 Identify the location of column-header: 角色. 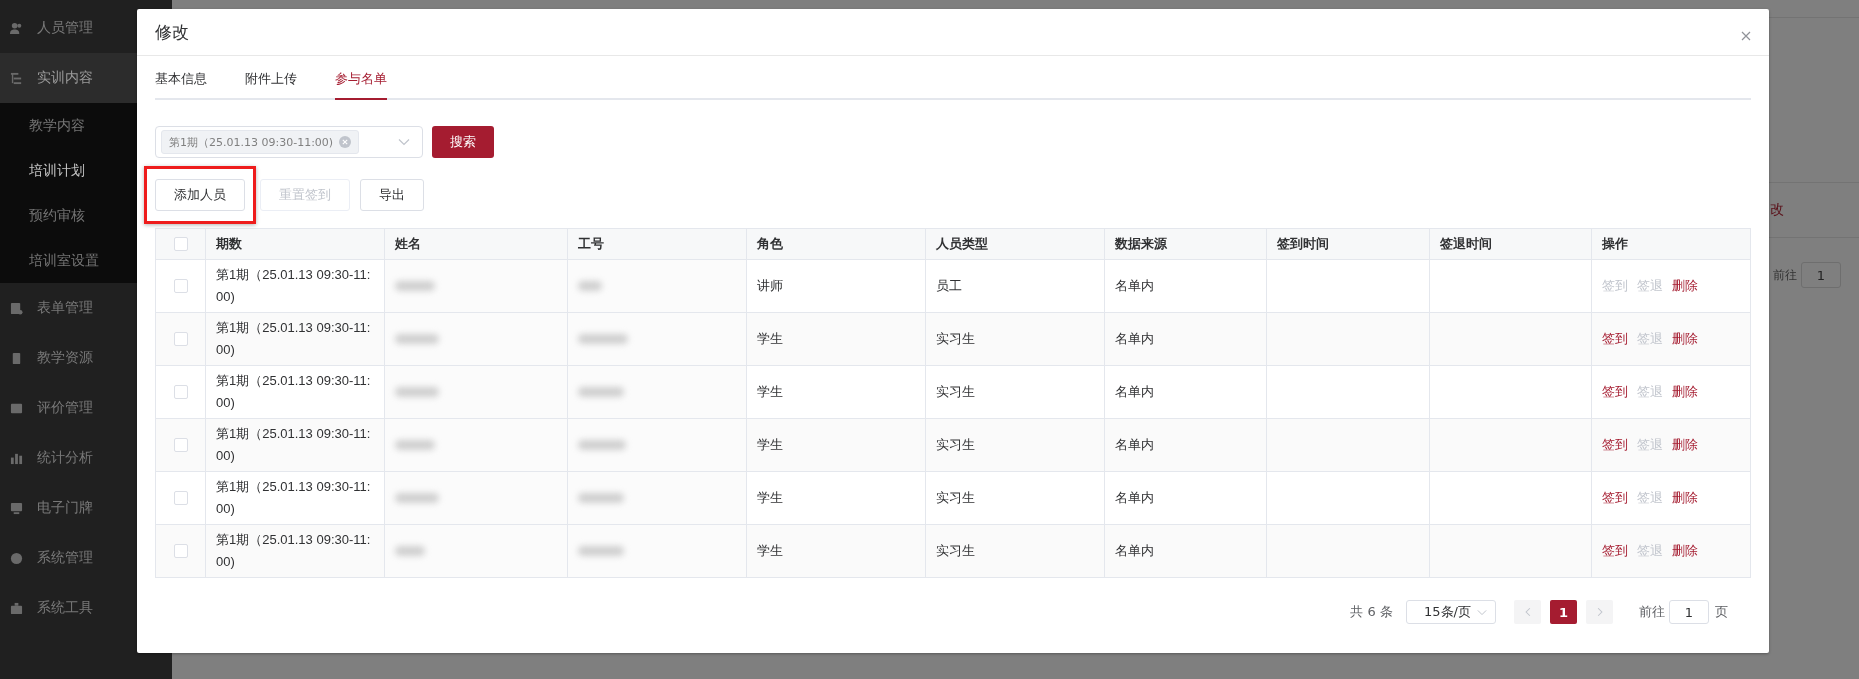
(770, 244).